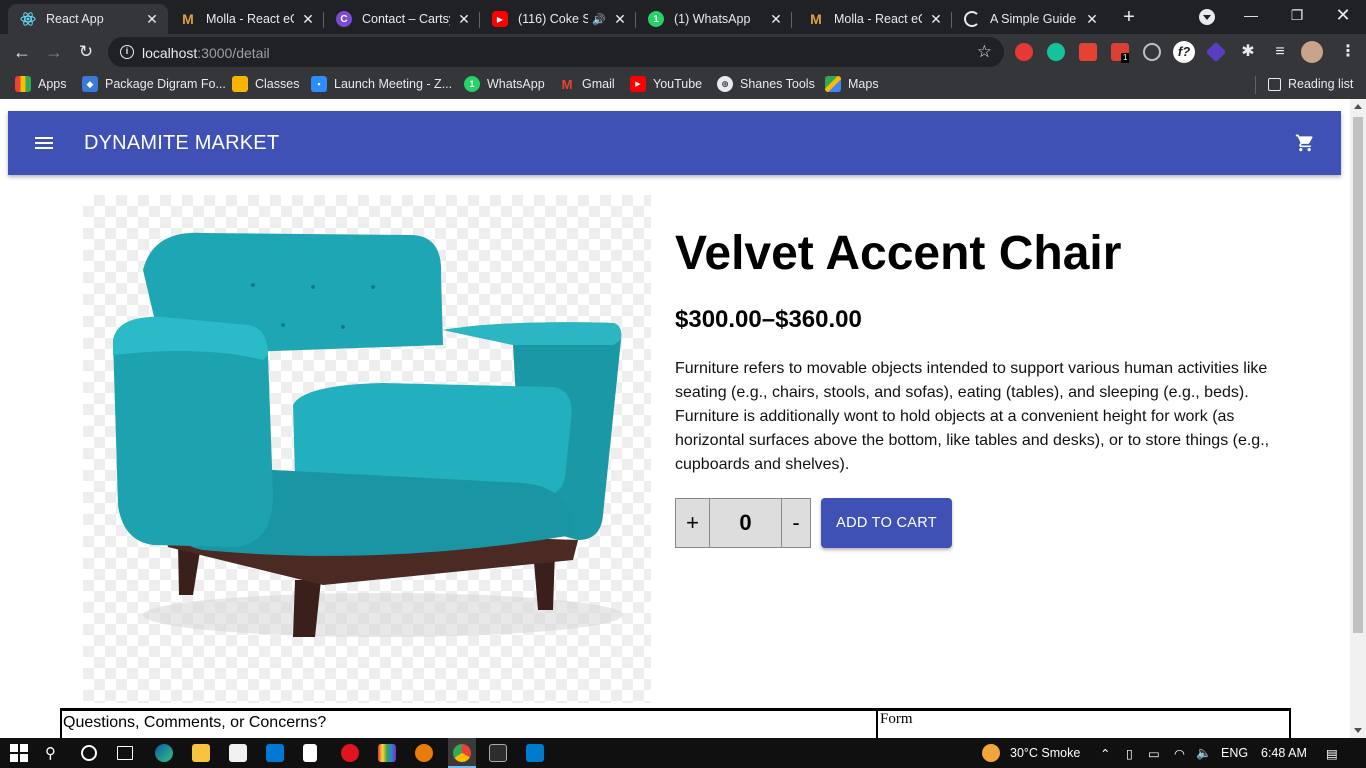  What do you see at coordinates (1129, 17) in the screenshot?
I see `new-tab-button: +` at bounding box center [1129, 17].